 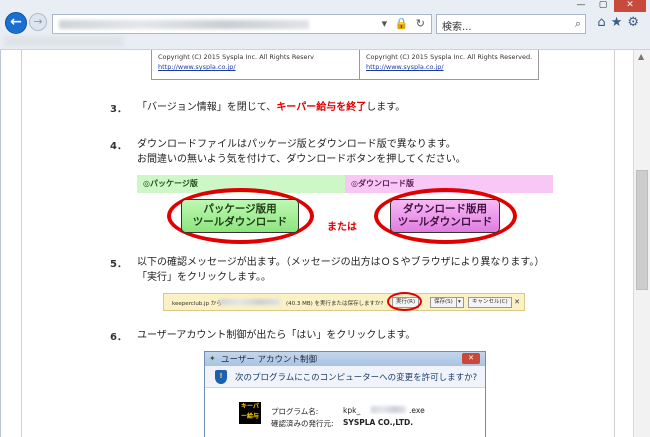 I want to click on vertical-scrollbar: ▲, so click(x=641, y=243).